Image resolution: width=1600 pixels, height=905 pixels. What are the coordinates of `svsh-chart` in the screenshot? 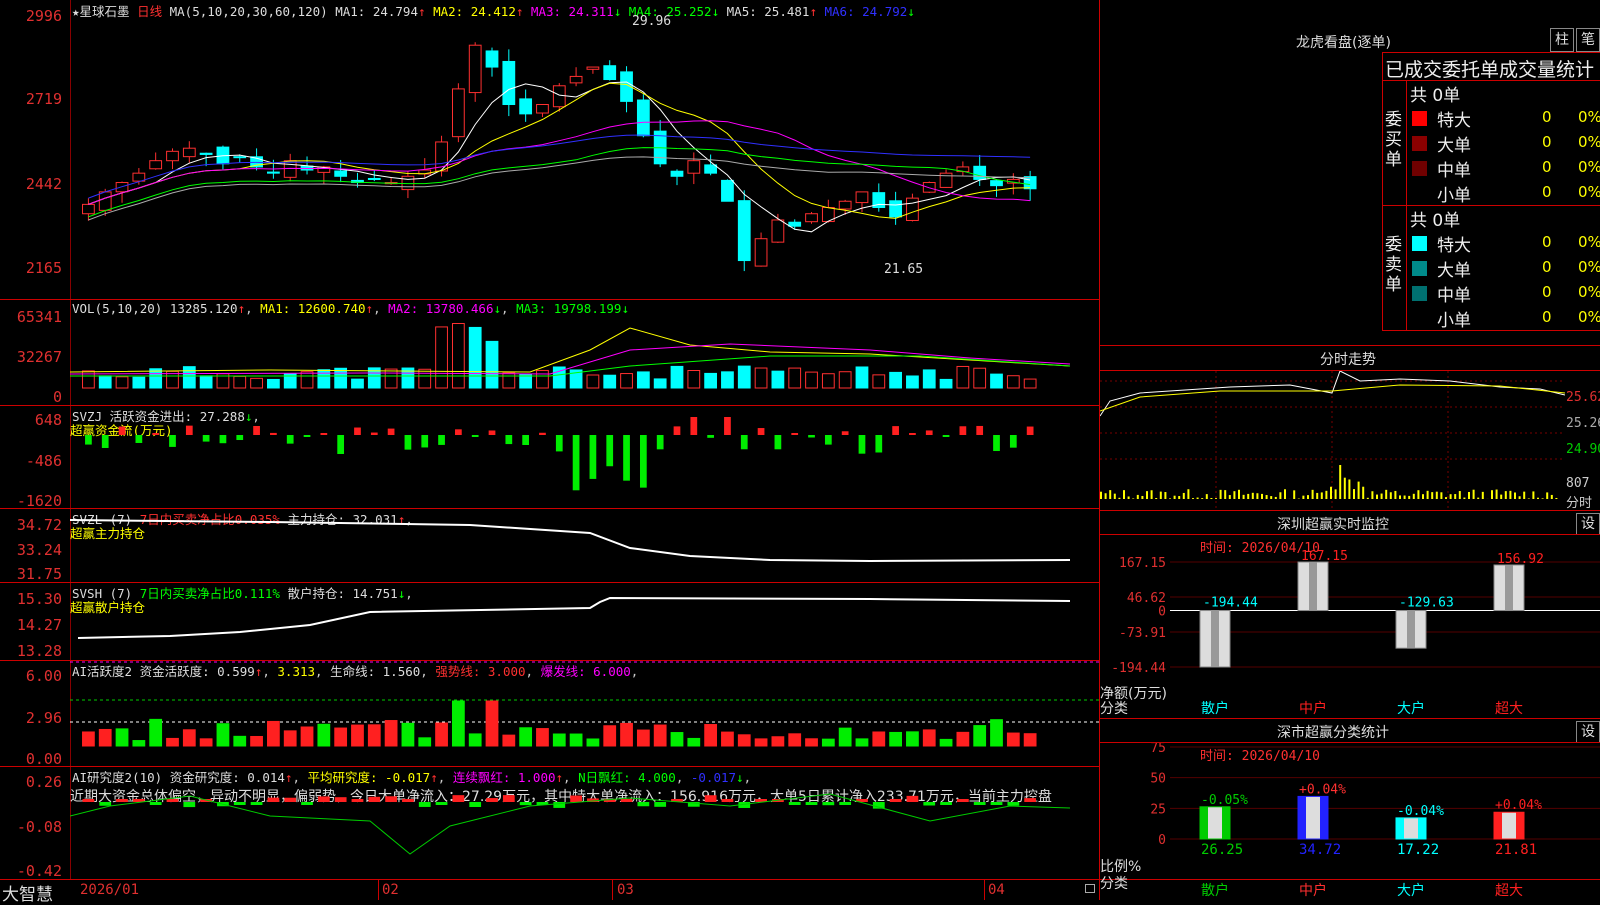 It's located at (584, 621).